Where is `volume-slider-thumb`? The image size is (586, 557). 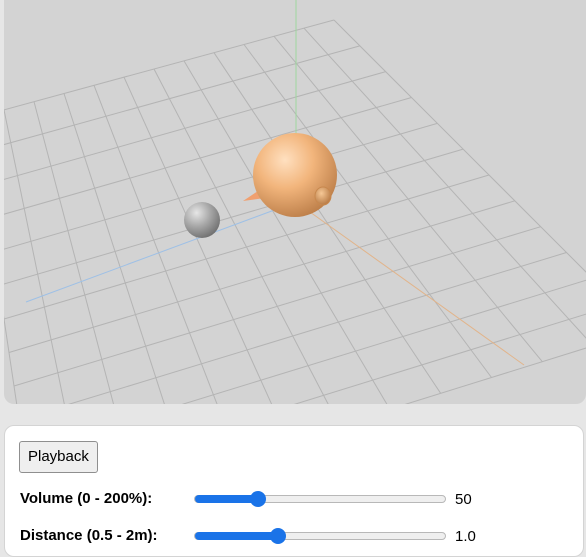 volume-slider-thumb is located at coordinates (257, 499).